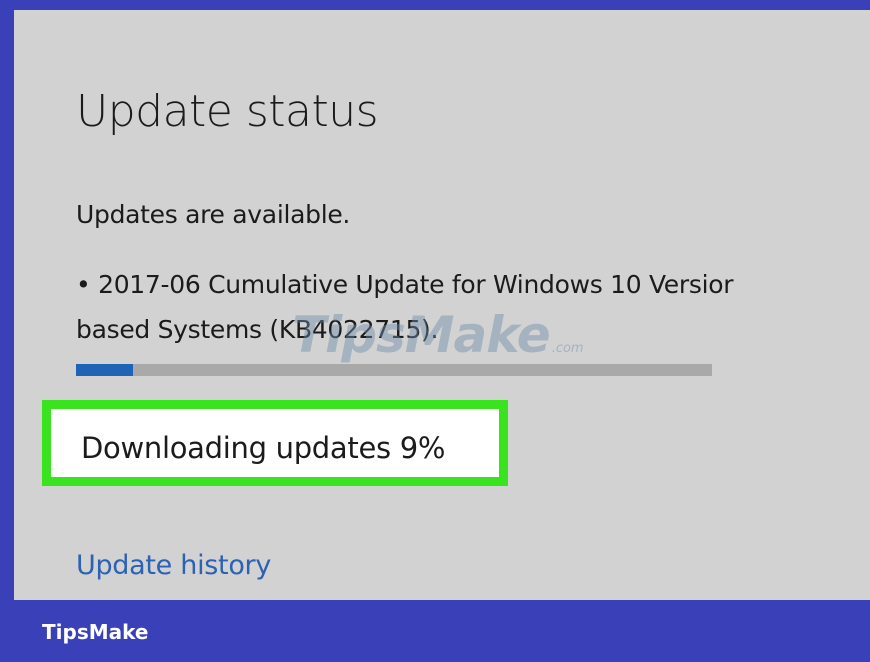 The width and height of the screenshot is (870, 662). Describe the element at coordinates (105, 370) in the screenshot. I see `download-progress-fill` at that location.